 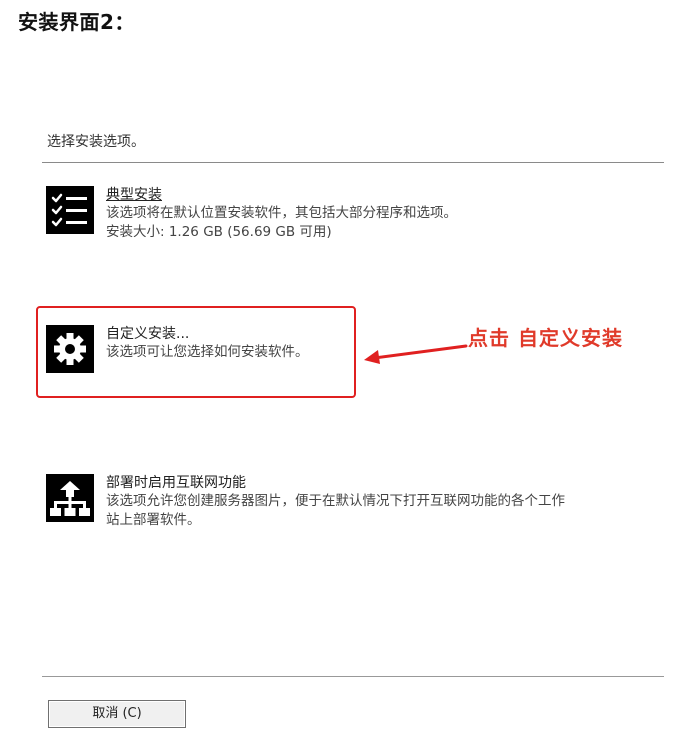 What do you see at coordinates (117, 714) in the screenshot?
I see `cancel-button: 取消 (C)` at bounding box center [117, 714].